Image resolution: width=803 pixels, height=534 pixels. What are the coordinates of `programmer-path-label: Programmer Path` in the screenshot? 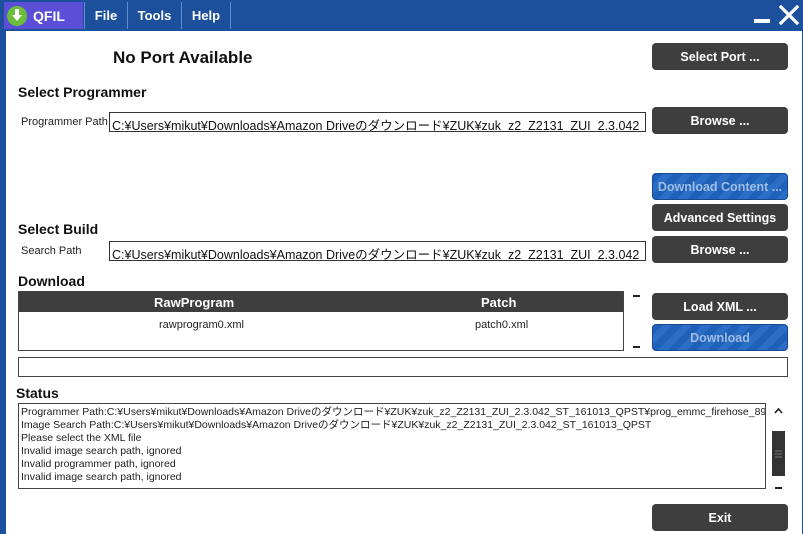 It's located at (64, 122).